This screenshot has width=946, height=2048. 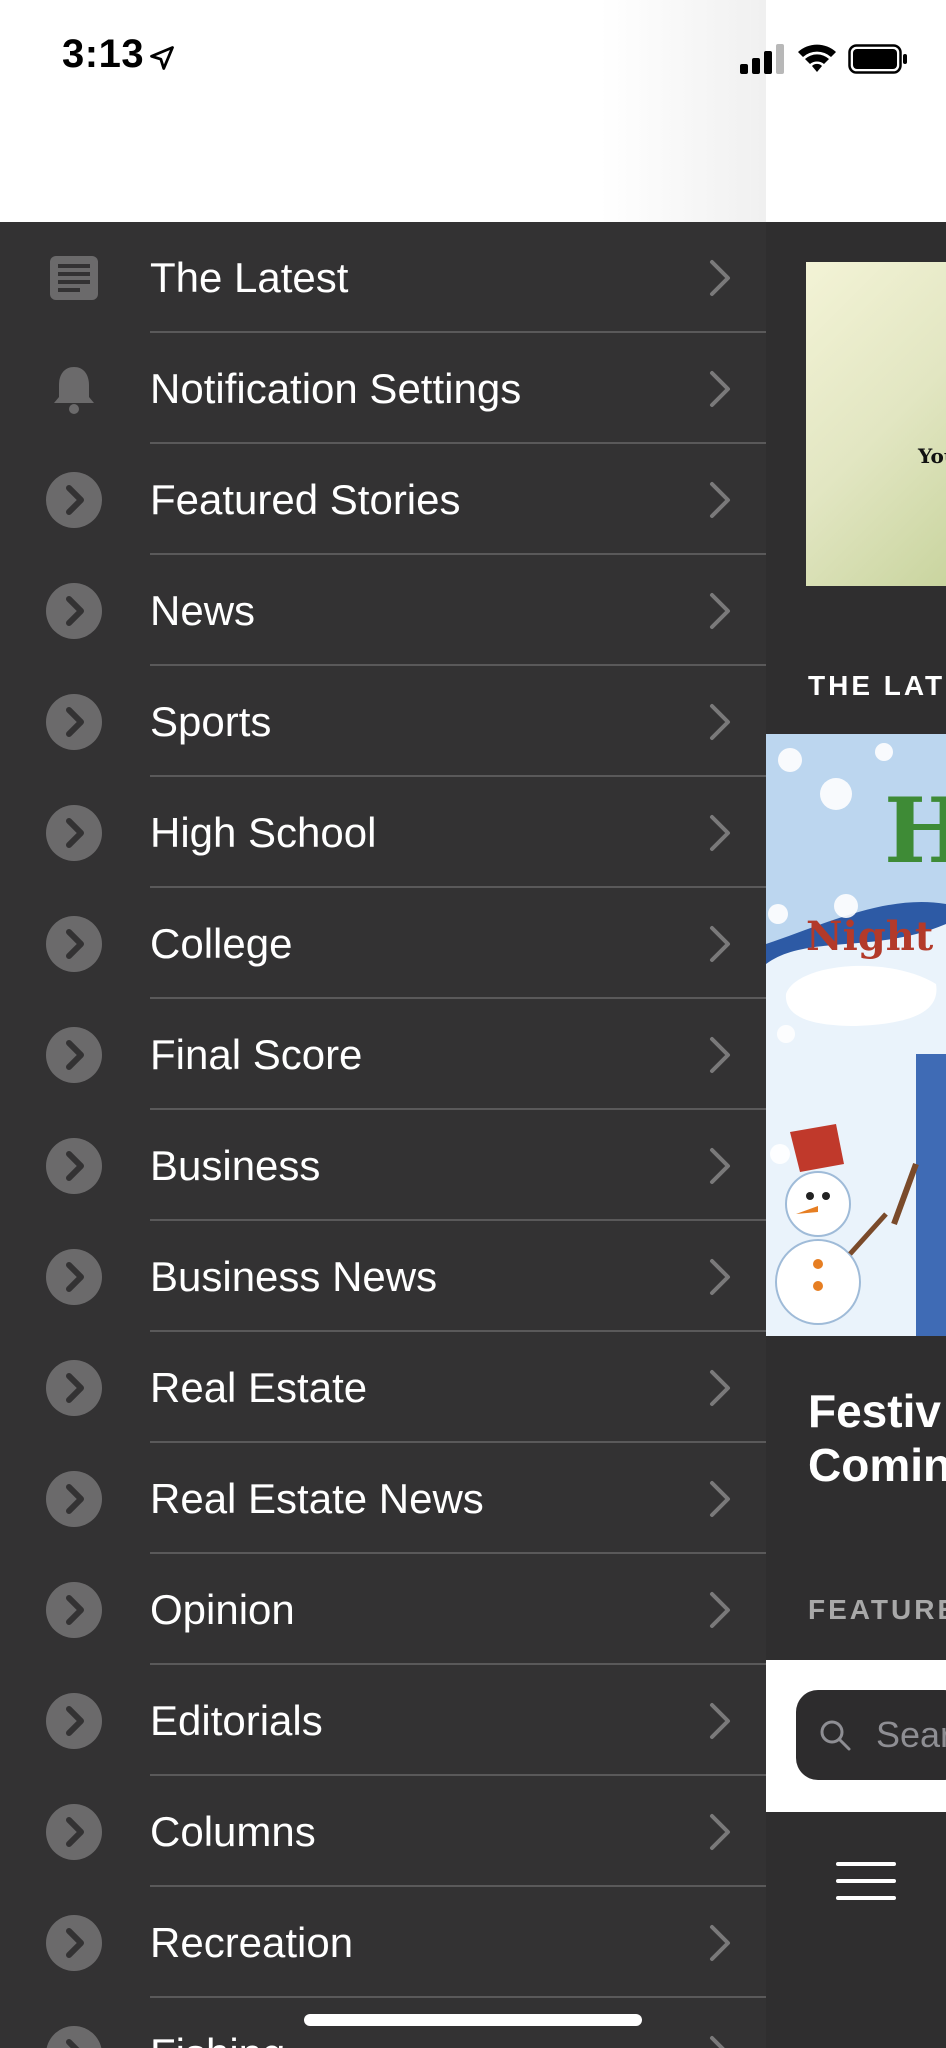 I want to click on menu-item-label: Notification Settings, so click(x=336, y=388).